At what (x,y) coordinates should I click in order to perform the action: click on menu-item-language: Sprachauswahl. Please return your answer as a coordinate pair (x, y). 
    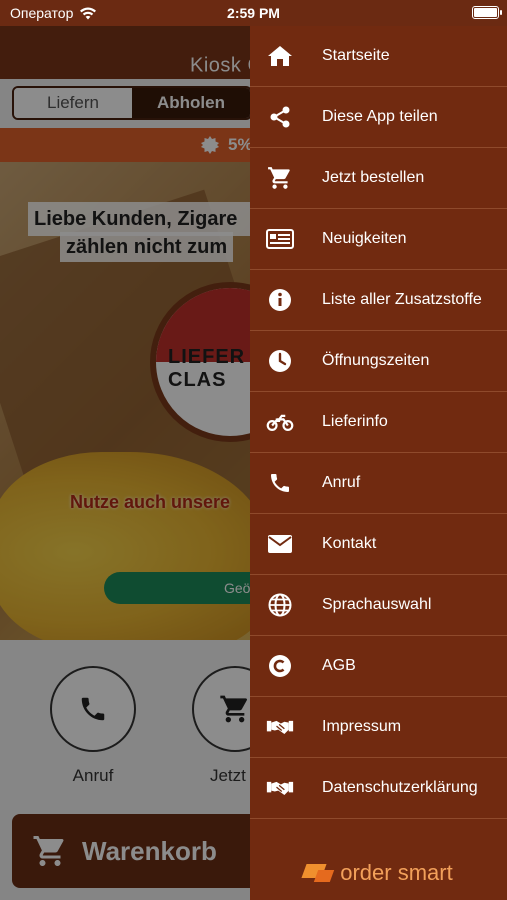
    Looking at the image, I should click on (378, 605).